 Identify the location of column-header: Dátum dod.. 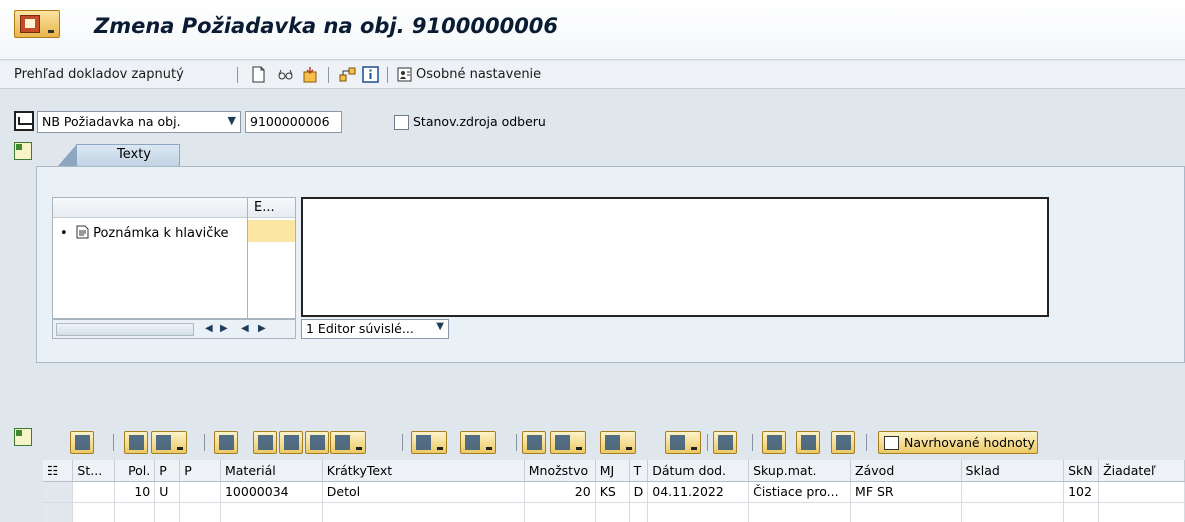
(698, 471).